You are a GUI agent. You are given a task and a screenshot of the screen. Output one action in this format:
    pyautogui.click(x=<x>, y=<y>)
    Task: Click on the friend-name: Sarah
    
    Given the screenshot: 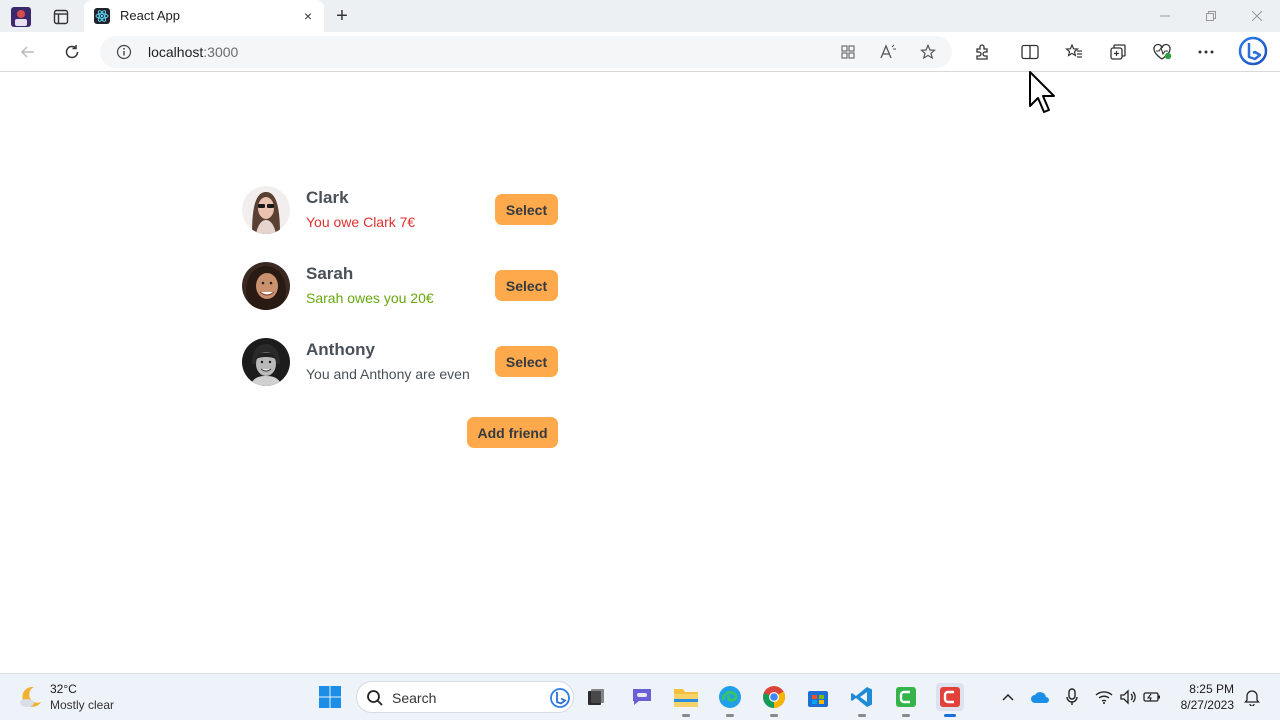 What is the action you would take?
    pyautogui.click(x=330, y=273)
    